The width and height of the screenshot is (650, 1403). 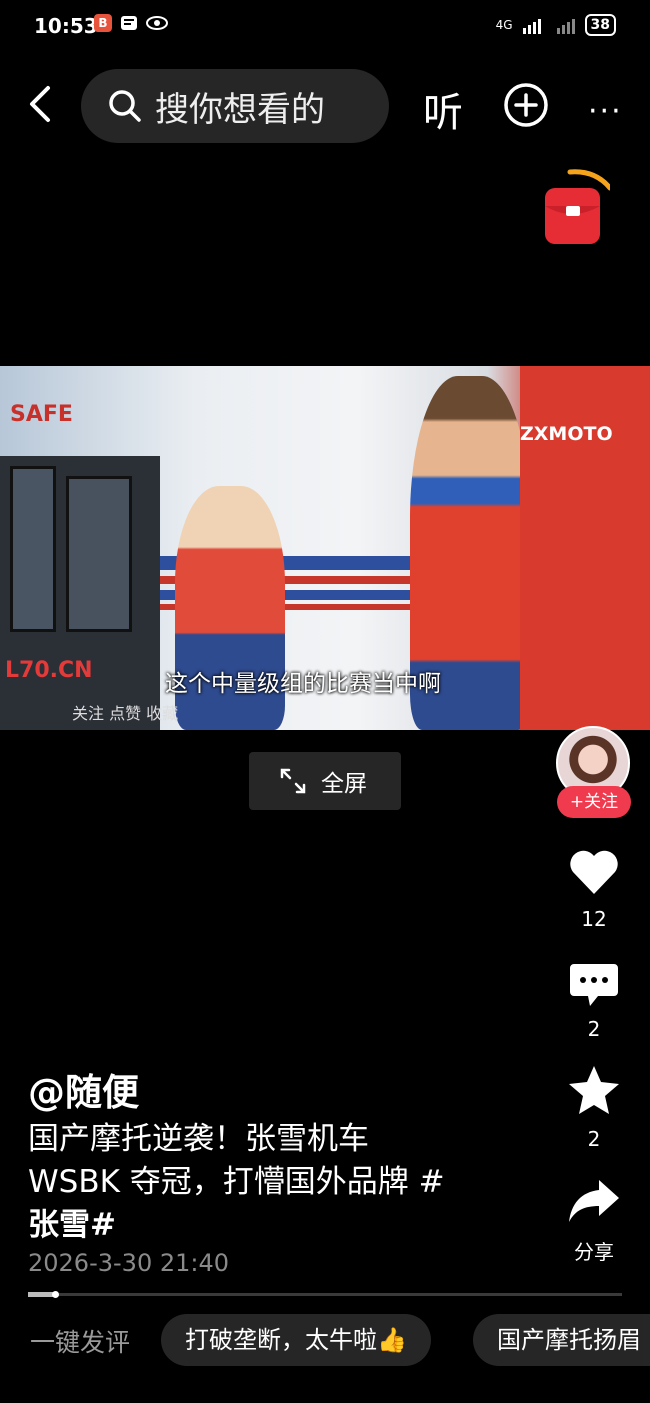 I want to click on progress-track, so click(x=325, y=1294).